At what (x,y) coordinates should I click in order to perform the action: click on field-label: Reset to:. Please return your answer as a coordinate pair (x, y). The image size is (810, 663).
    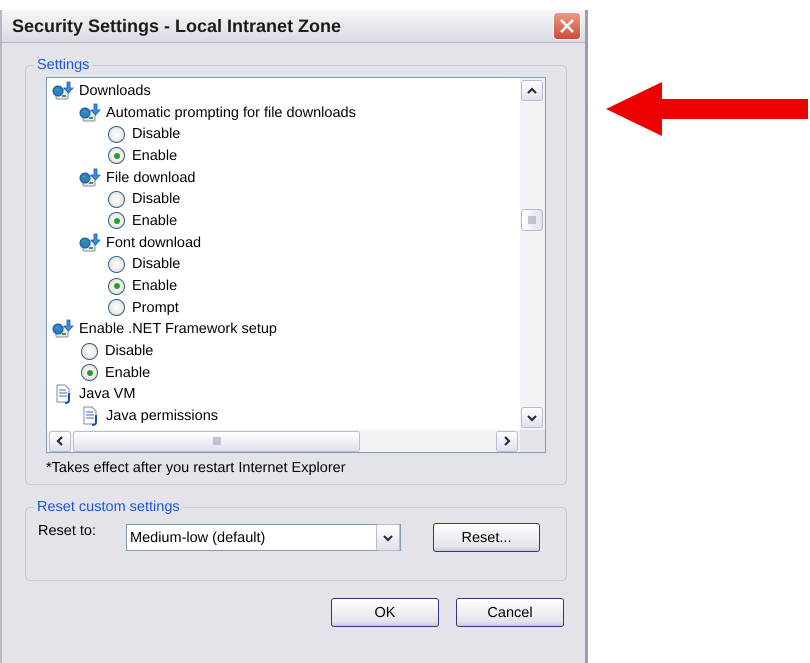
    Looking at the image, I should click on (68, 531).